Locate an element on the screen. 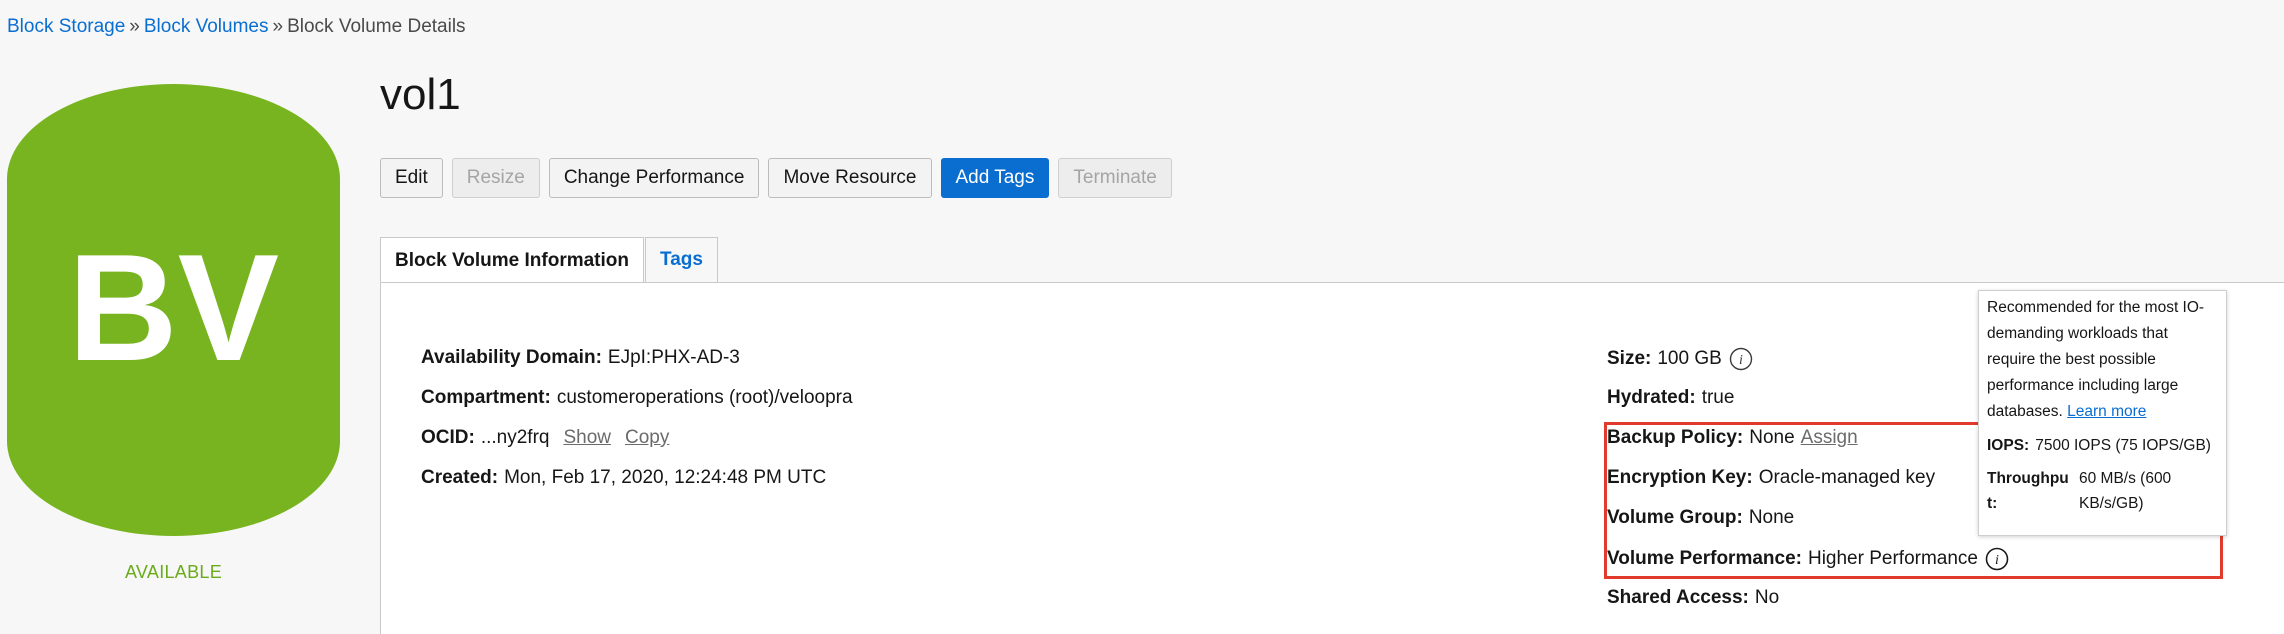  hydrated-value: true is located at coordinates (1718, 397).